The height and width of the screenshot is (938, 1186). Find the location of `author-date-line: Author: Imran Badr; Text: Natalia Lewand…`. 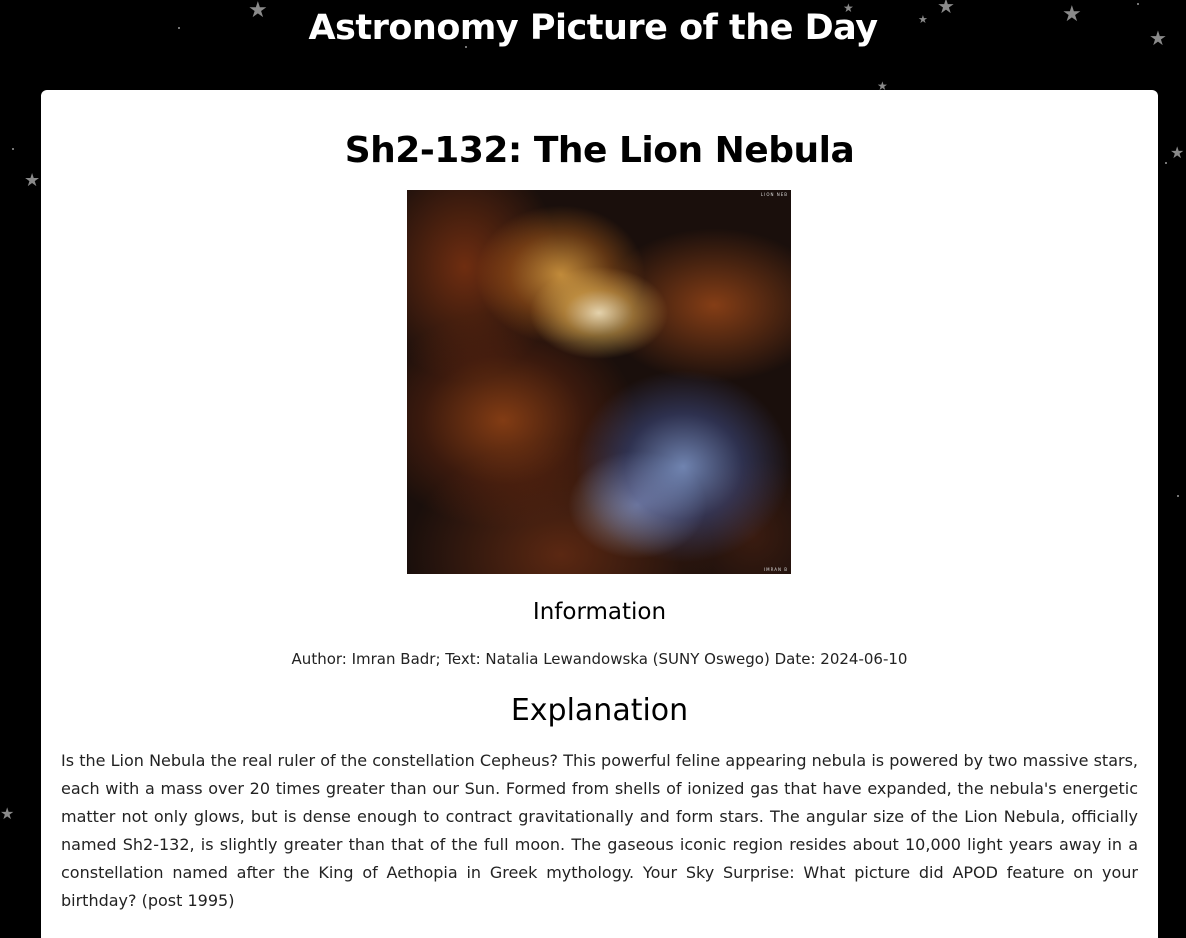

author-date-line: Author: Imran Badr; Text: Natalia Lewand… is located at coordinates (599, 659).